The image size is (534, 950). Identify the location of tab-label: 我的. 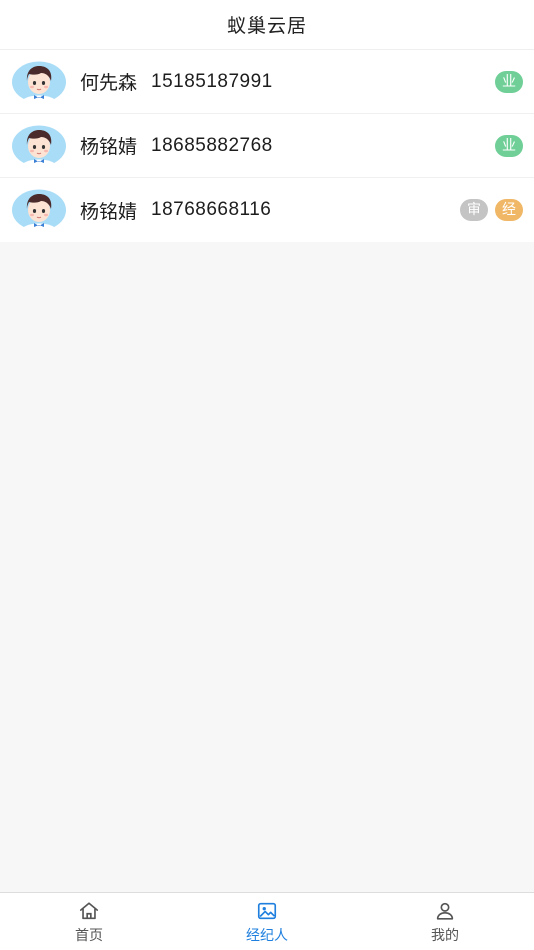
(445, 936).